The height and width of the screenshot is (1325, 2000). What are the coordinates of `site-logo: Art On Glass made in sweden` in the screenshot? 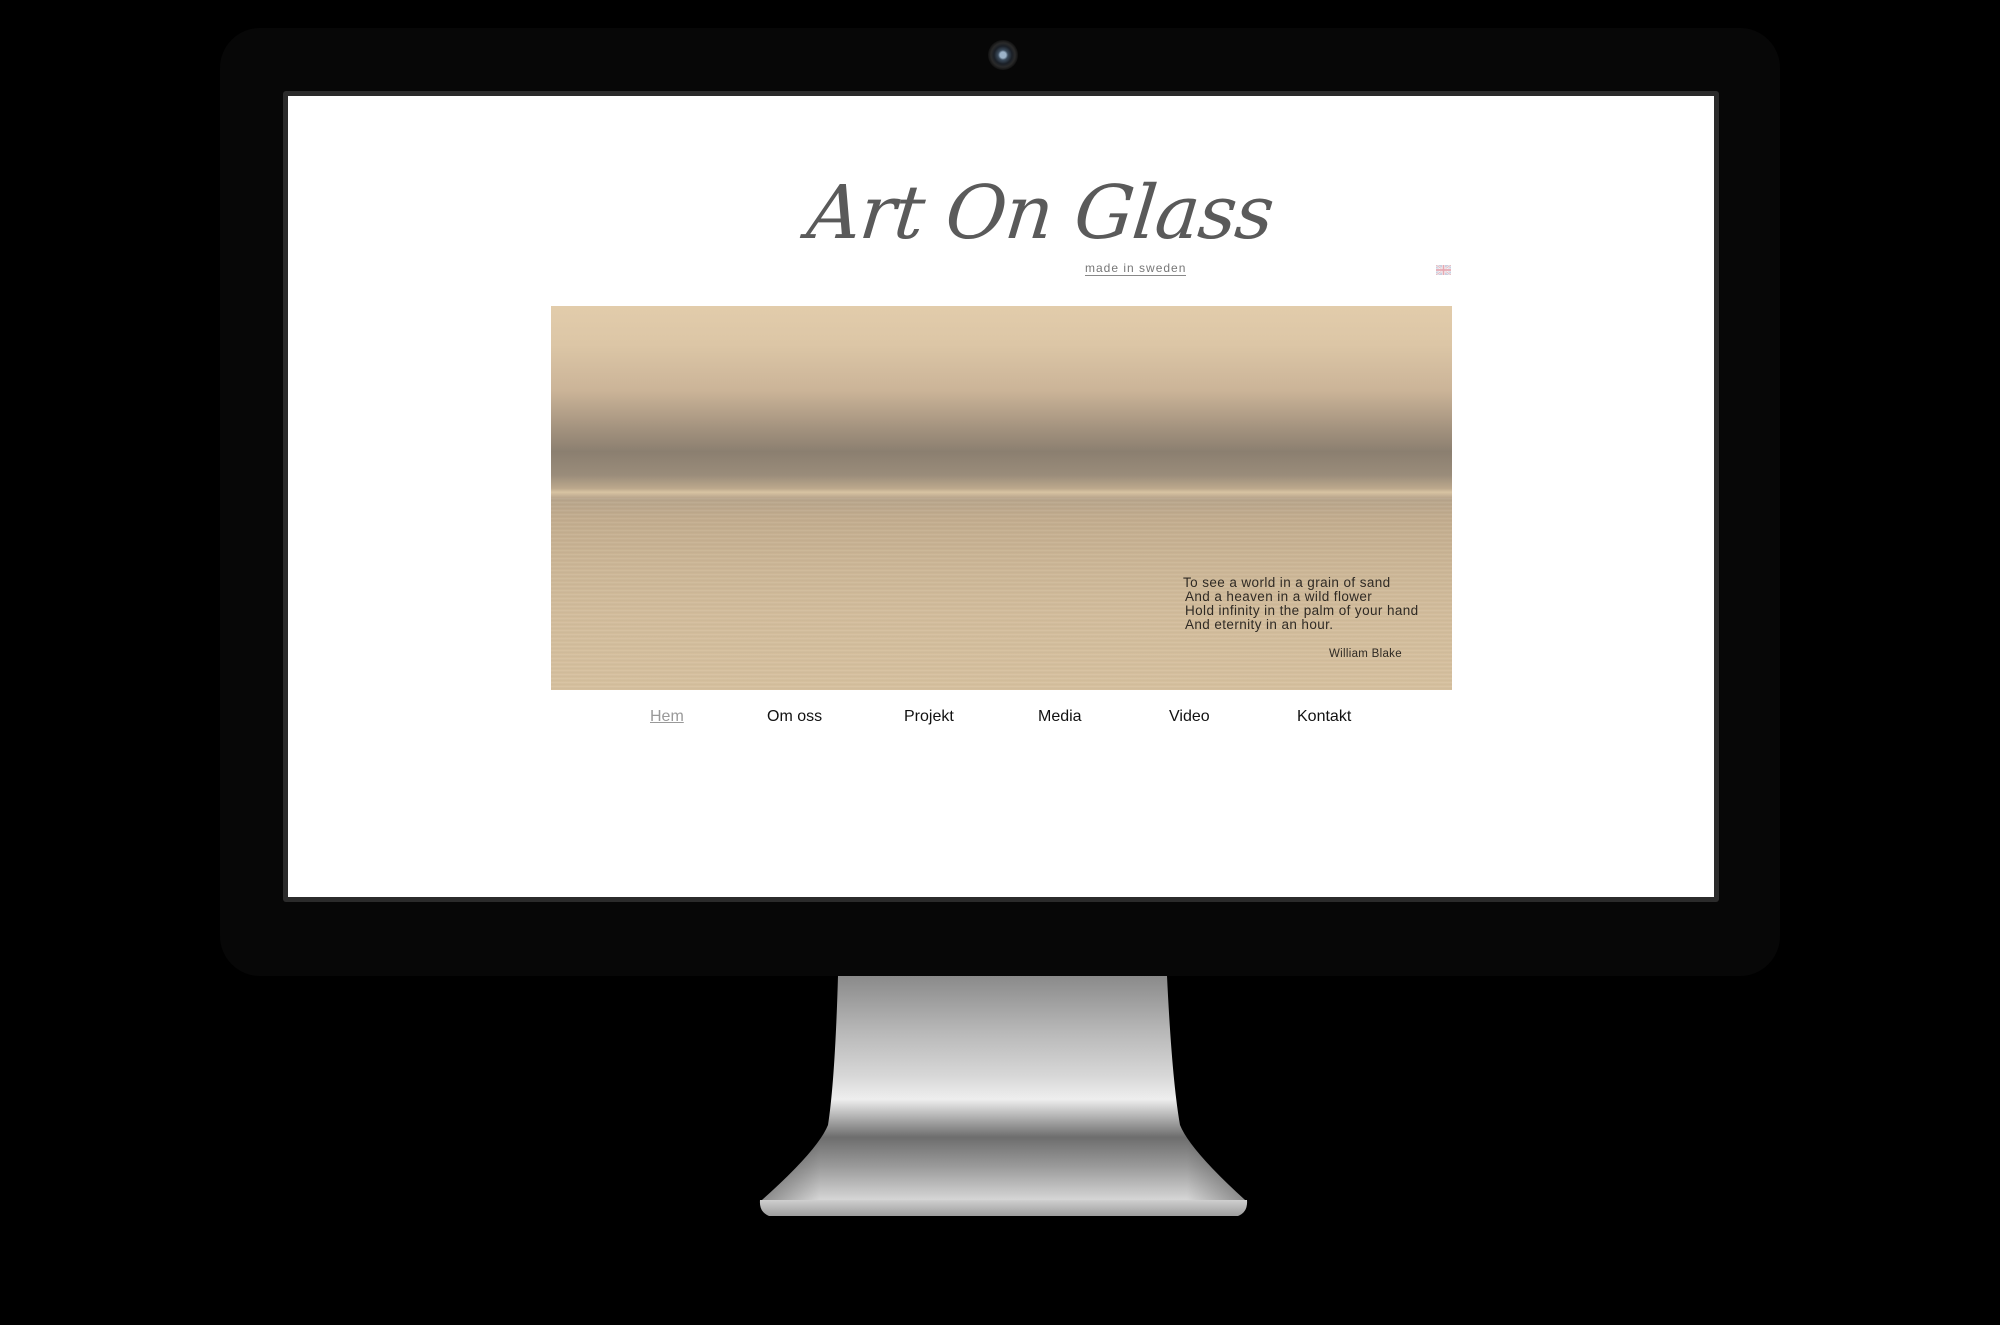 It's located at (1040, 238).